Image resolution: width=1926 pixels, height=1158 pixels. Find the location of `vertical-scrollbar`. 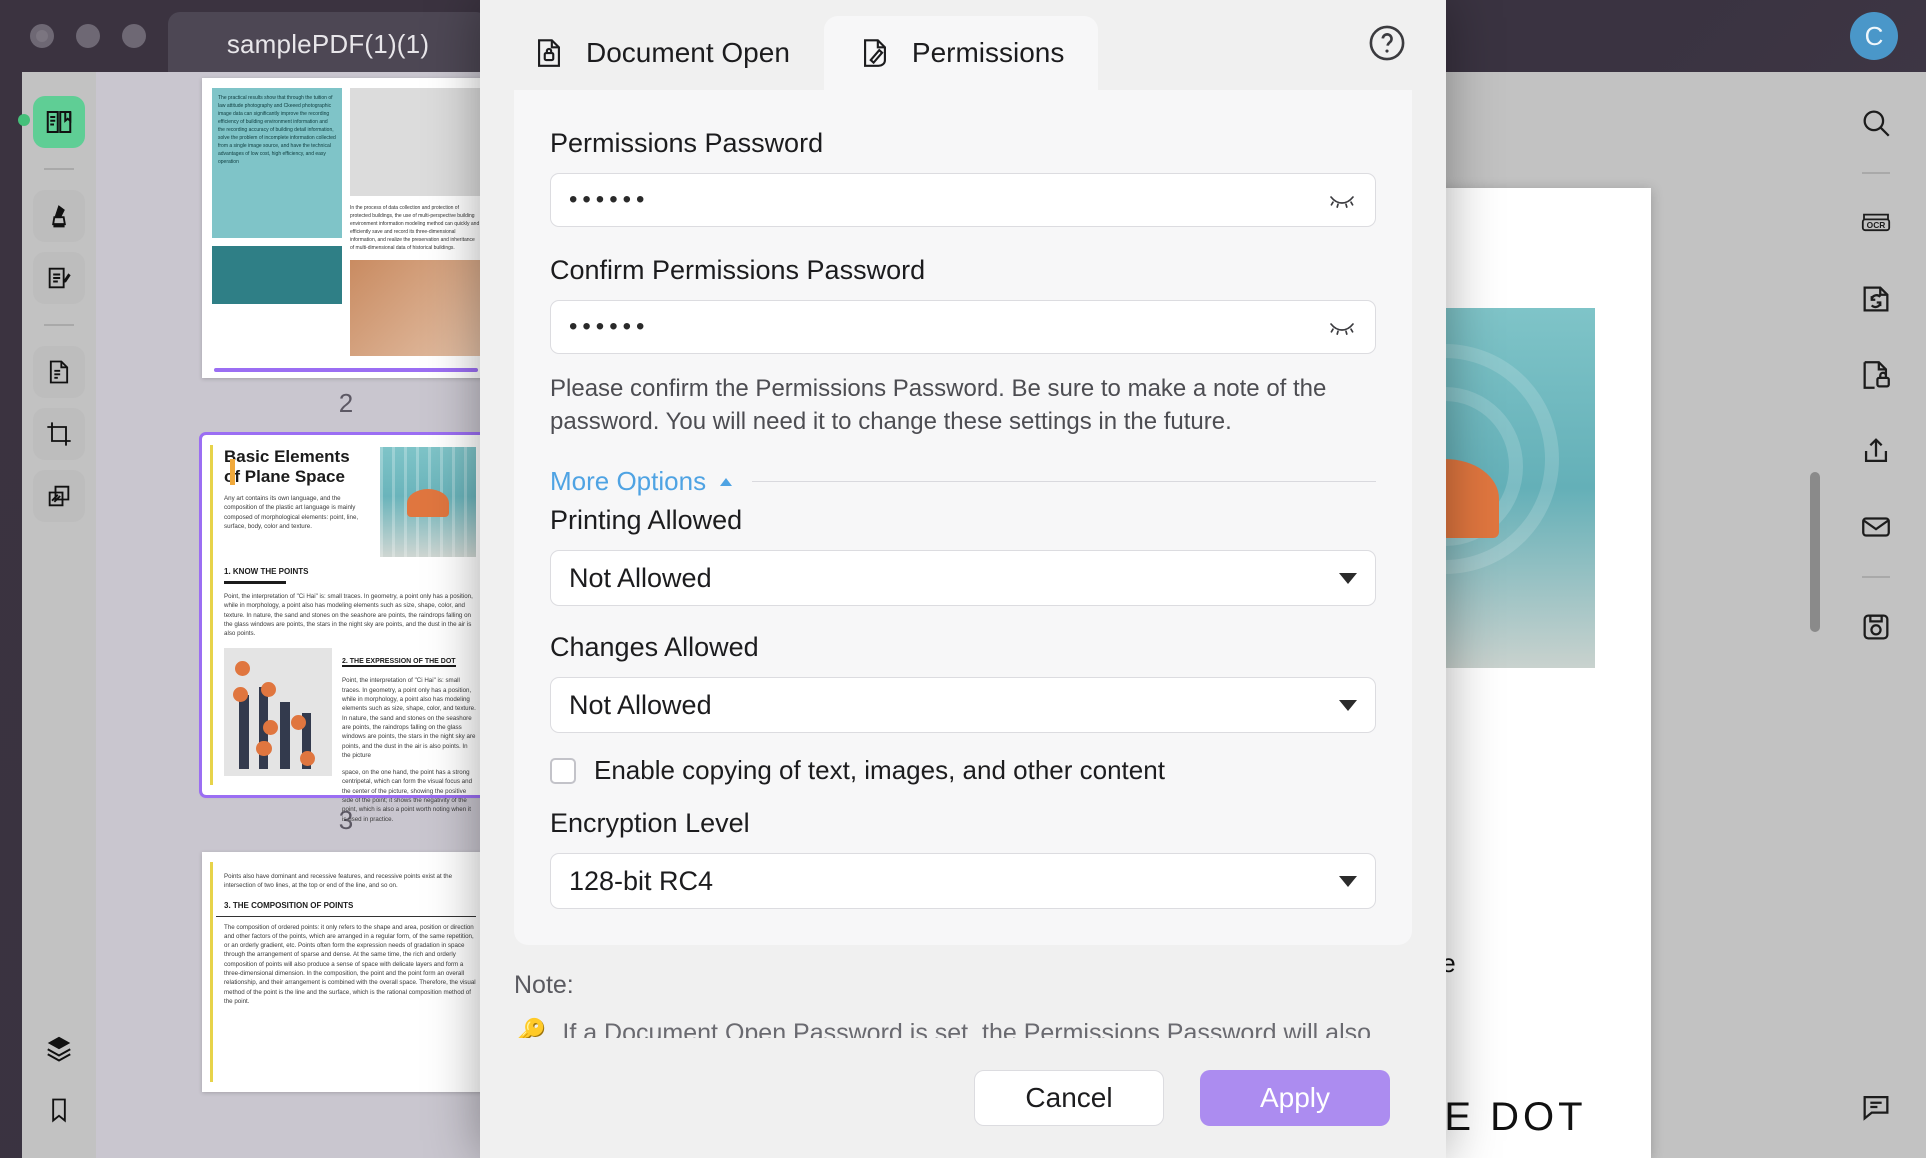

vertical-scrollbar is located at coordinates (1815, 552).